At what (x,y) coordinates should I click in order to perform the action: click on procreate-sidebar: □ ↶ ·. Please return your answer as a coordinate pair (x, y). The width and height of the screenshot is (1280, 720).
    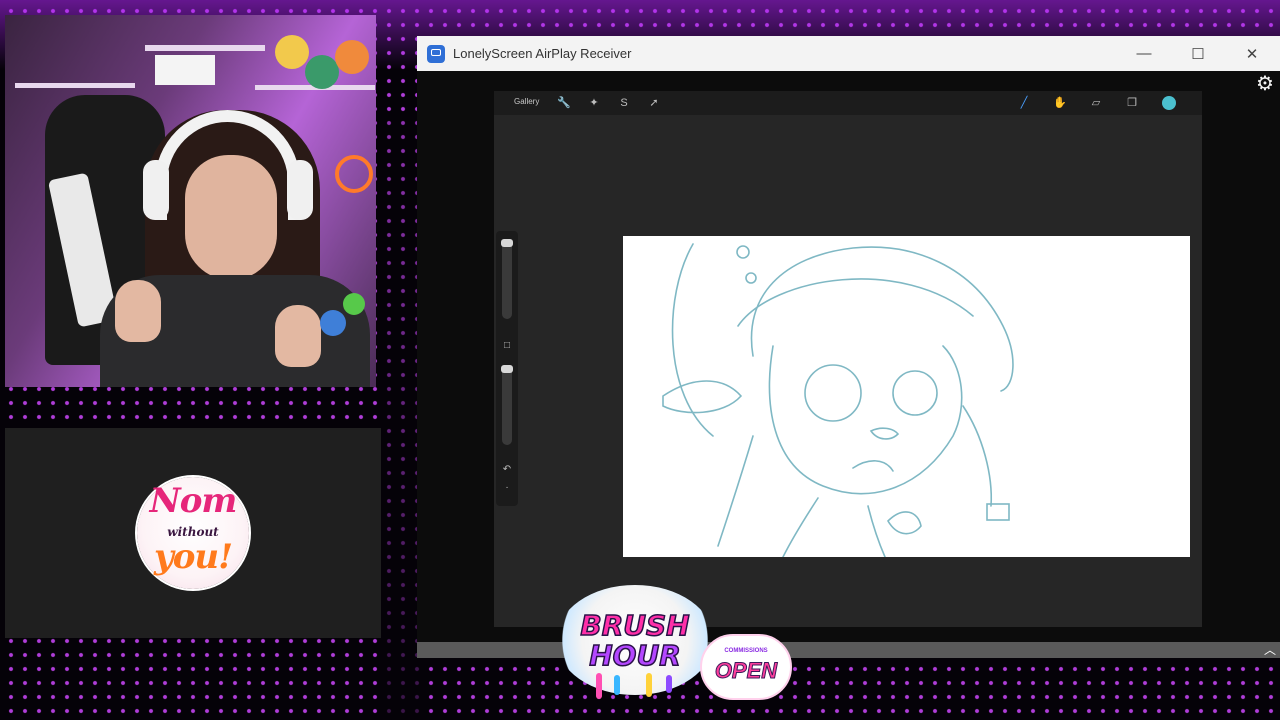
    Looking at the image, I should click on (507, 368).